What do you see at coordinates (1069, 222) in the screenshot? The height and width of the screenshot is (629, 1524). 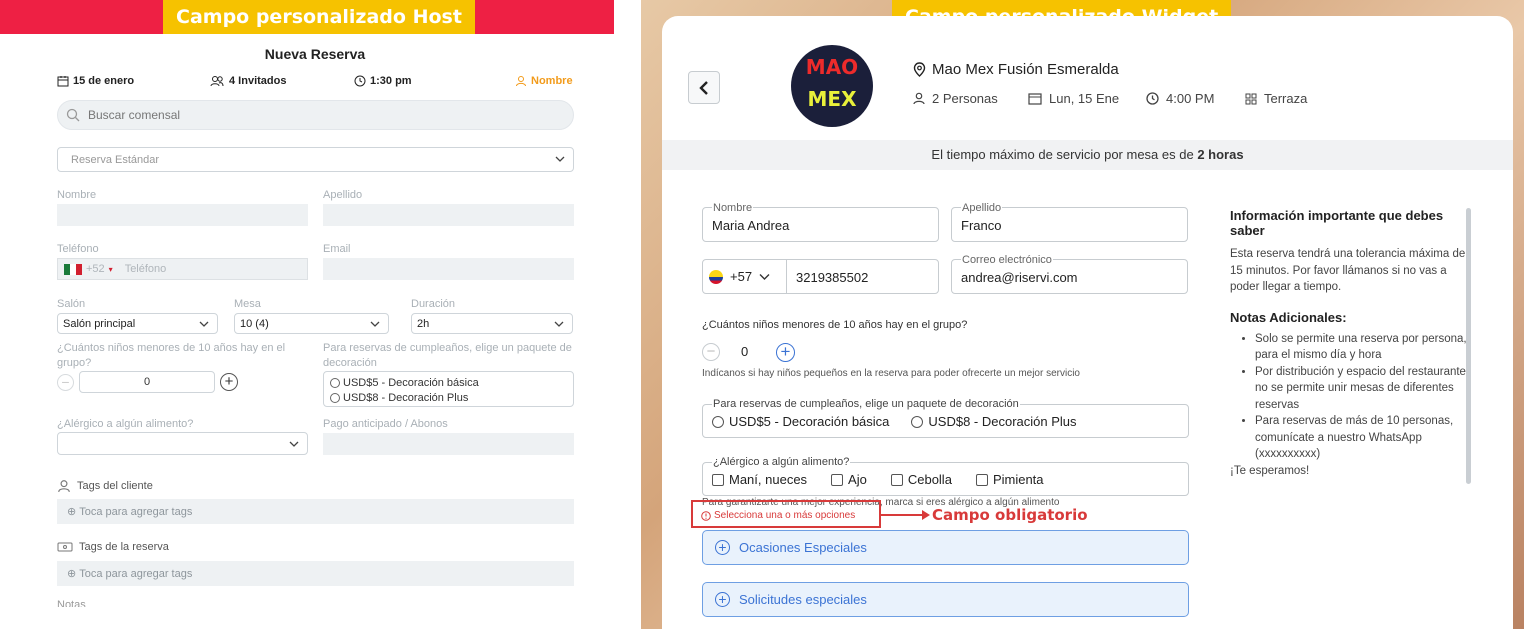 I see `apellido-input: Apellido Franco` at bounding box center [1069, 222].